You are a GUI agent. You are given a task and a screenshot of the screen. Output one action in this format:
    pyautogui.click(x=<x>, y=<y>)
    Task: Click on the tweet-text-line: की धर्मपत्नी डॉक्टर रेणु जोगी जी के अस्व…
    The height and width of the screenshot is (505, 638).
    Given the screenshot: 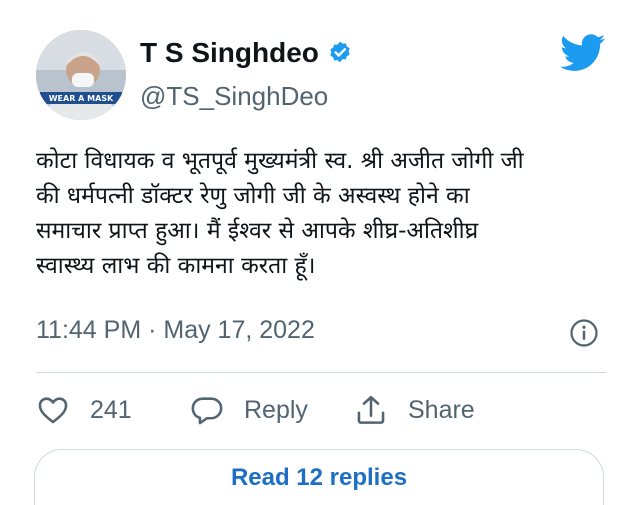 What is the action you would take?
    pyautogui.click(x=253, y=196)
    